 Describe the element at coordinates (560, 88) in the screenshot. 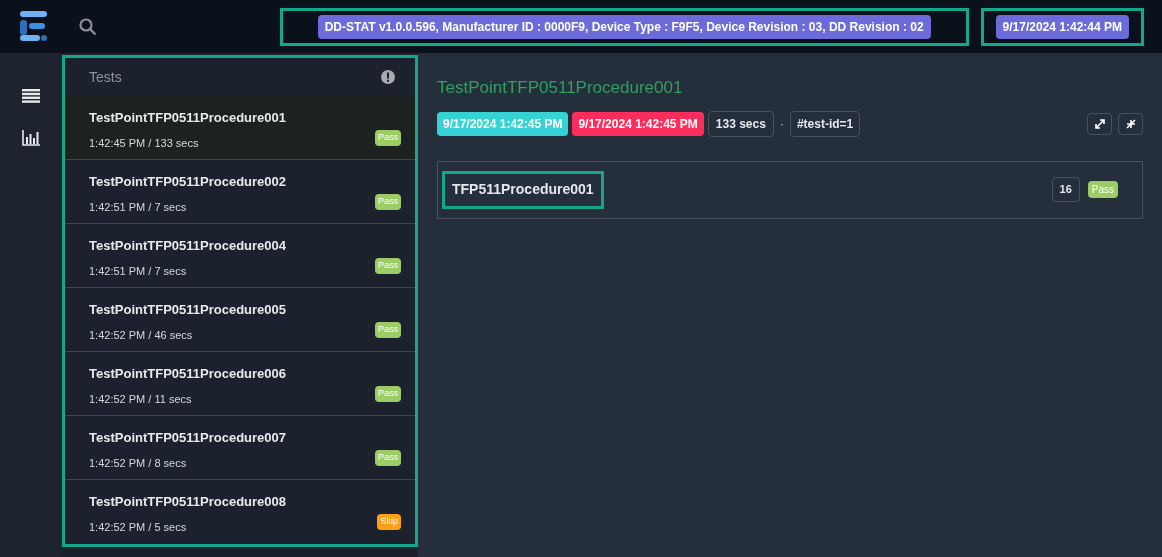

I see `test-title: TestPointTFP0511Procedure001` at that location.